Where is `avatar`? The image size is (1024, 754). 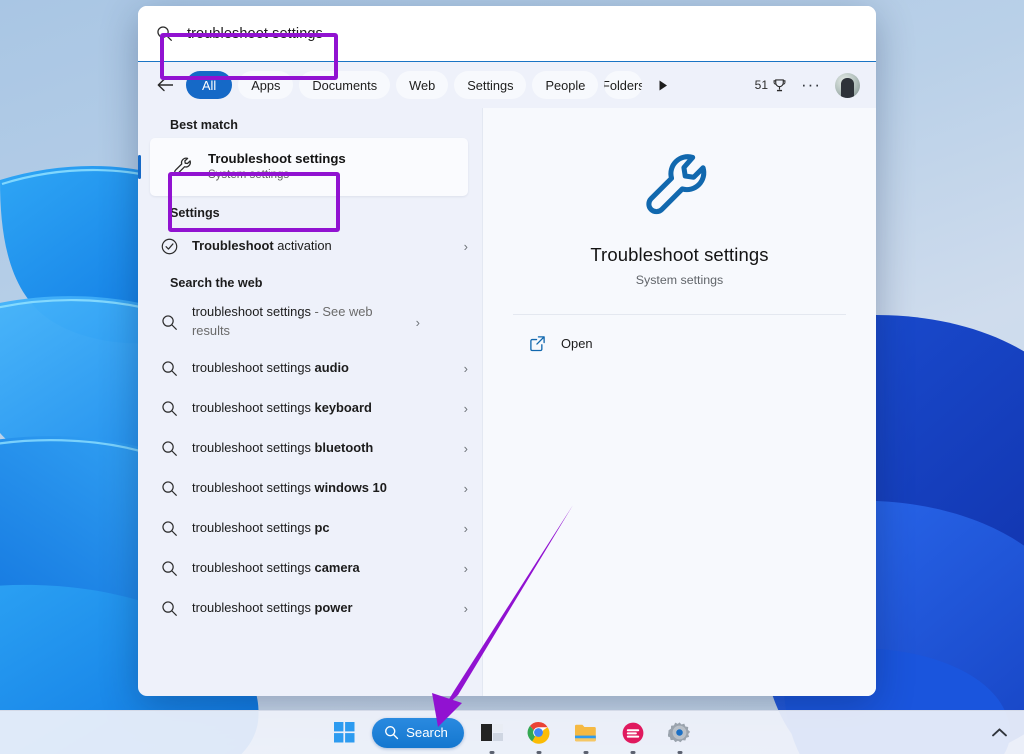
avatar is located at coordinates (847, 85).